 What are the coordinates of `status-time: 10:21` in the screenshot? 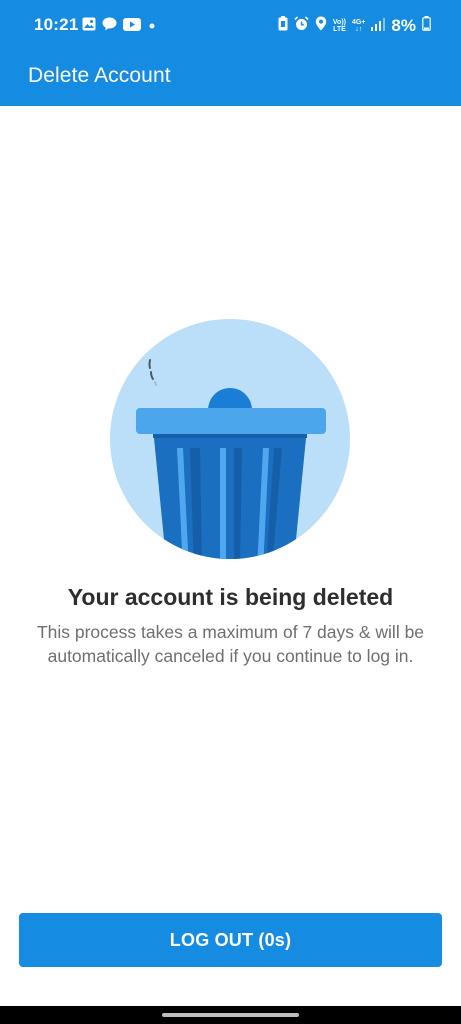 It's located at (56, 24).